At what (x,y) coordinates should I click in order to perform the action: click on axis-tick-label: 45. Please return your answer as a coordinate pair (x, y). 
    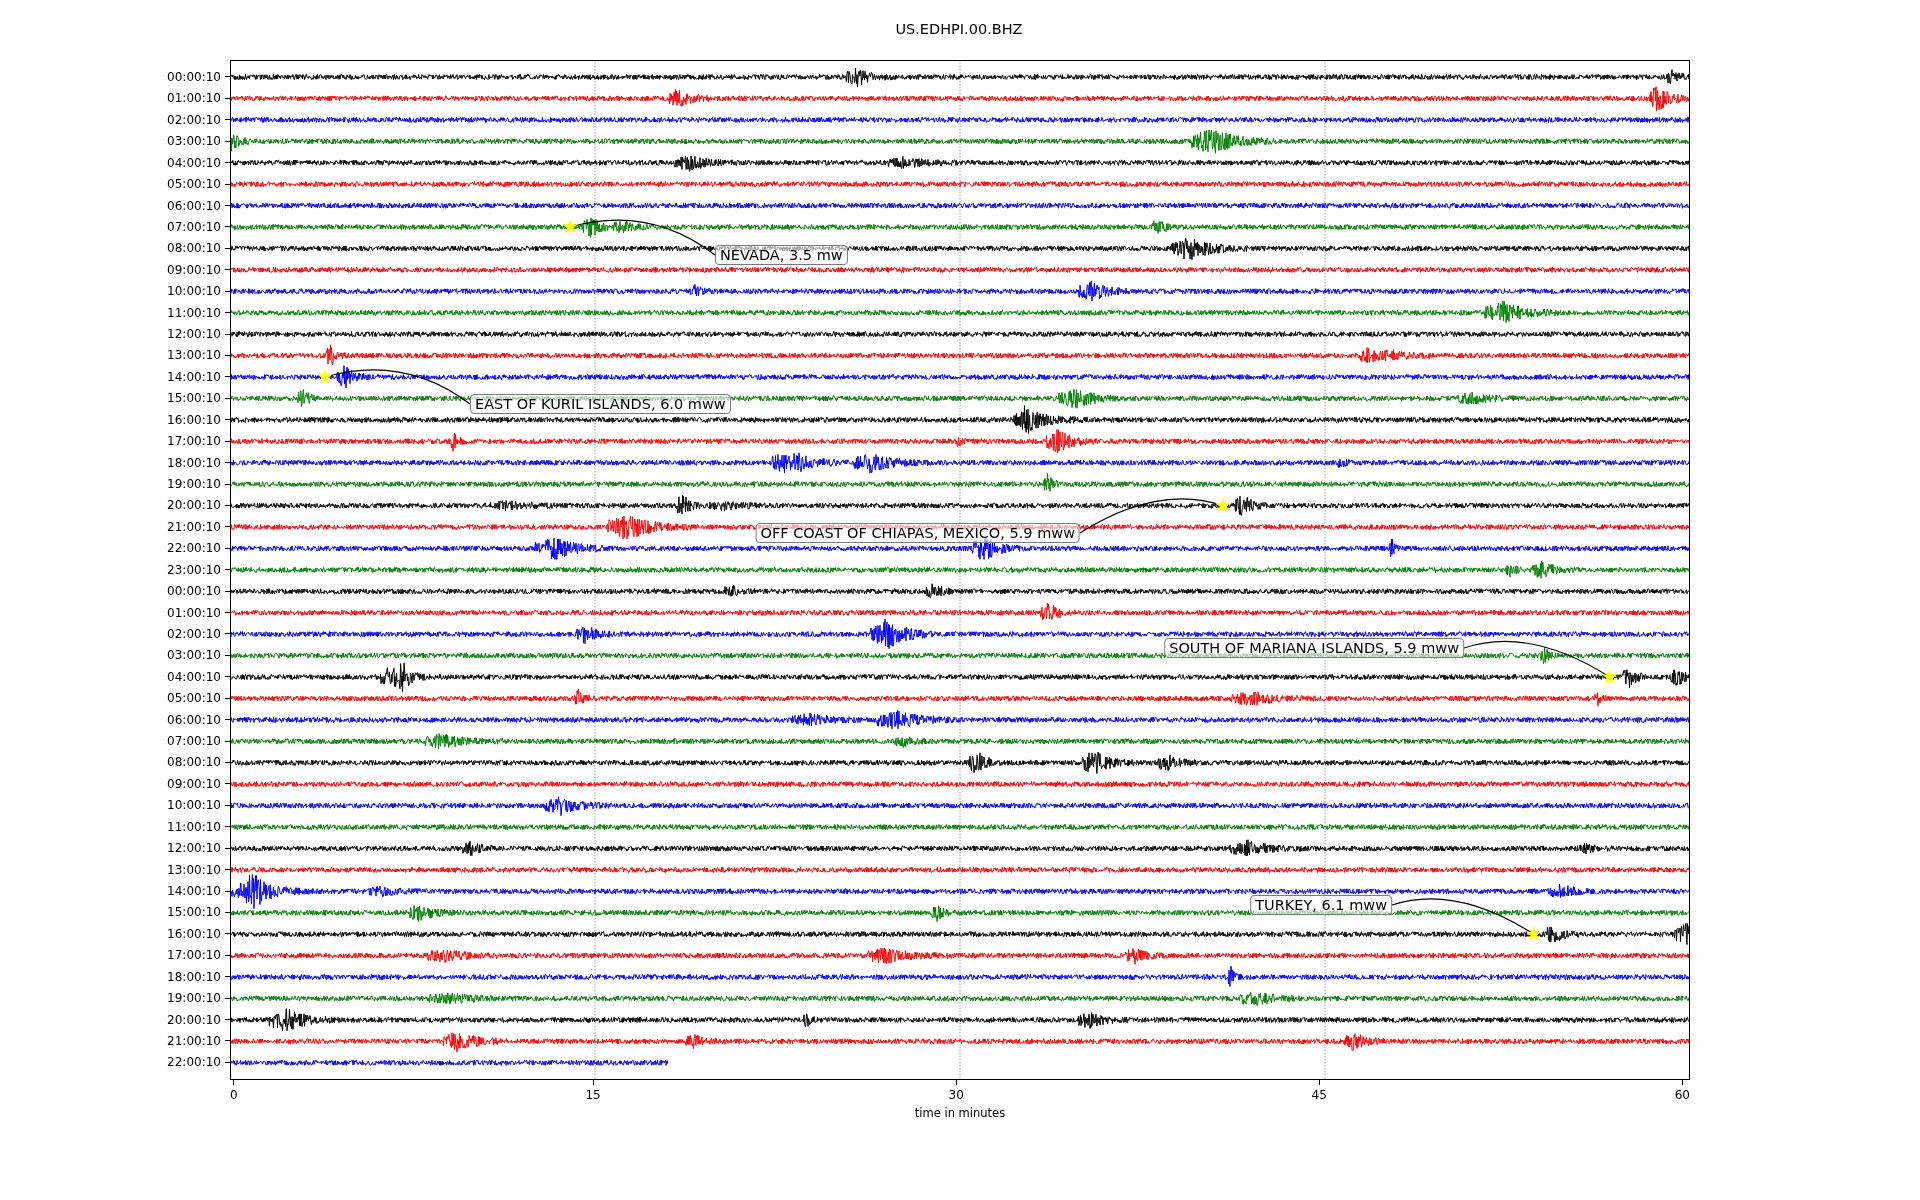
    Looking at the image, I should click on (1319, 1095).